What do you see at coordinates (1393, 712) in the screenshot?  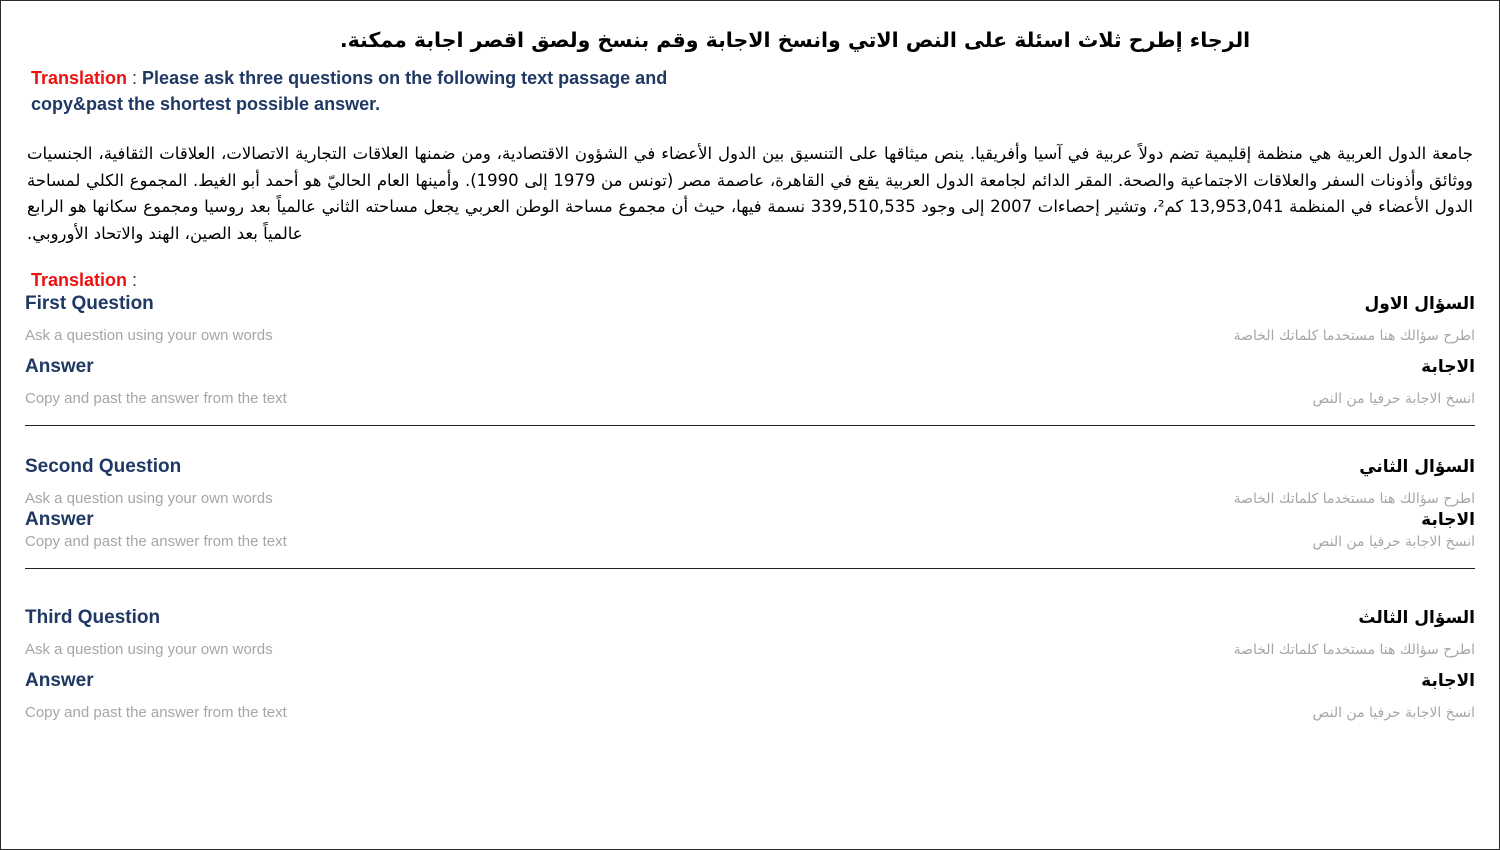 I see `answer-hint-ar-3: انسخ الاجابة حرفيا من النص` at bounding box center [1393, 712].